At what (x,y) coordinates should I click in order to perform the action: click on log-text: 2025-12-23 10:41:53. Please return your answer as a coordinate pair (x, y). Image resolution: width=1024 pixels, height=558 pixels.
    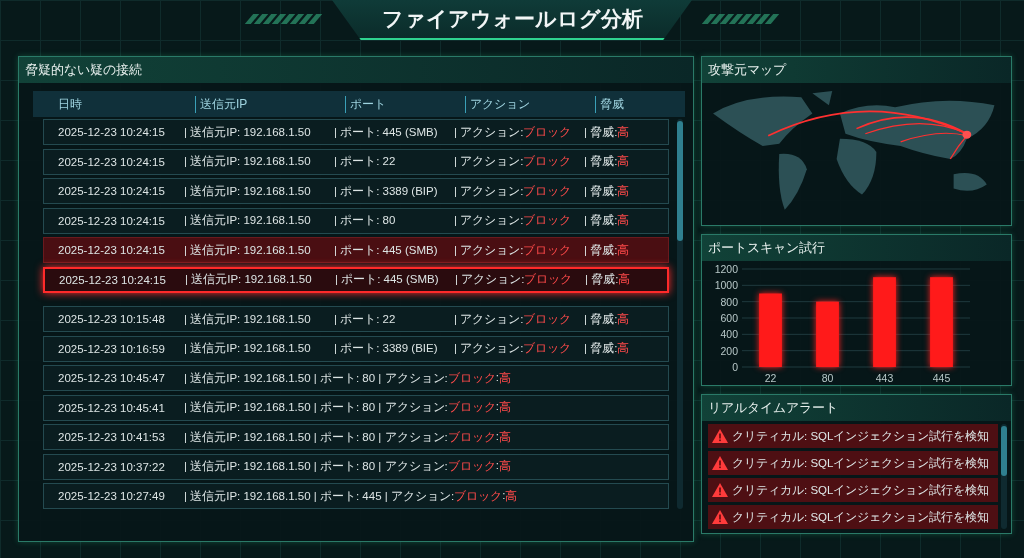
    Looking at the image, I should click on (111, 437).